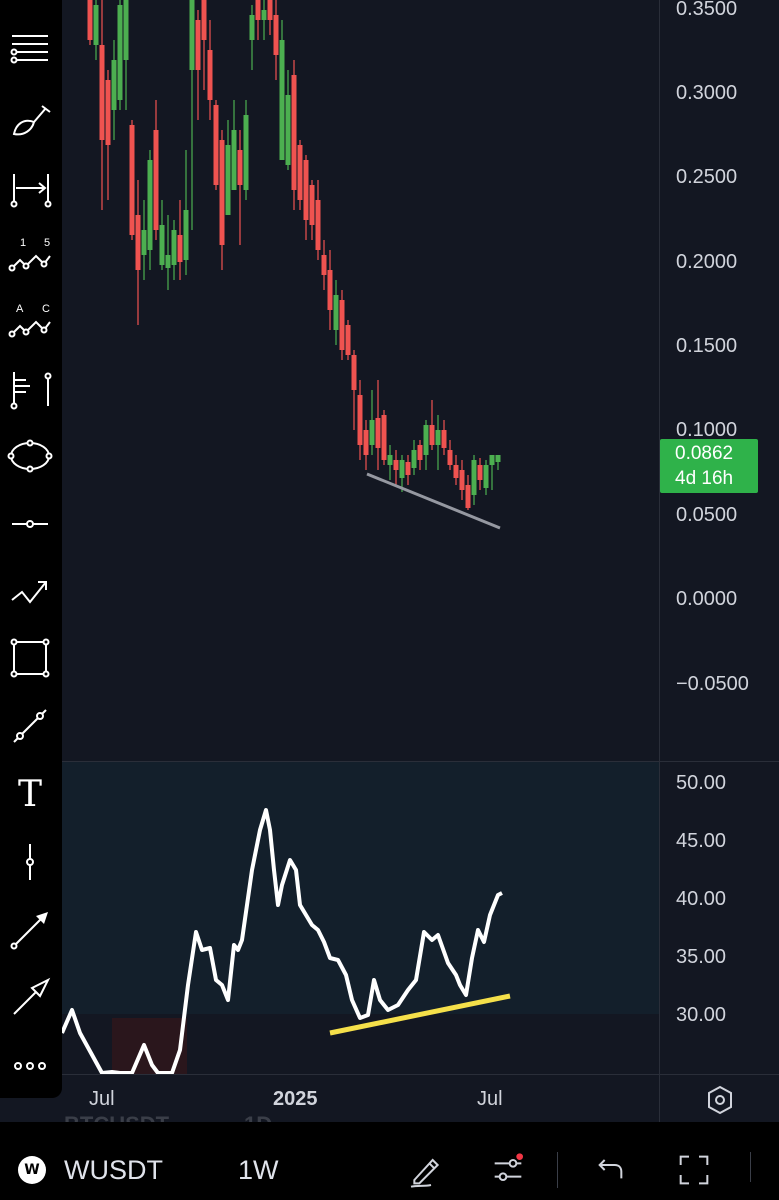  Describe the element at coordinates (30, 524) in the screenshot. I see `horizontal-ray-icon` at that location.